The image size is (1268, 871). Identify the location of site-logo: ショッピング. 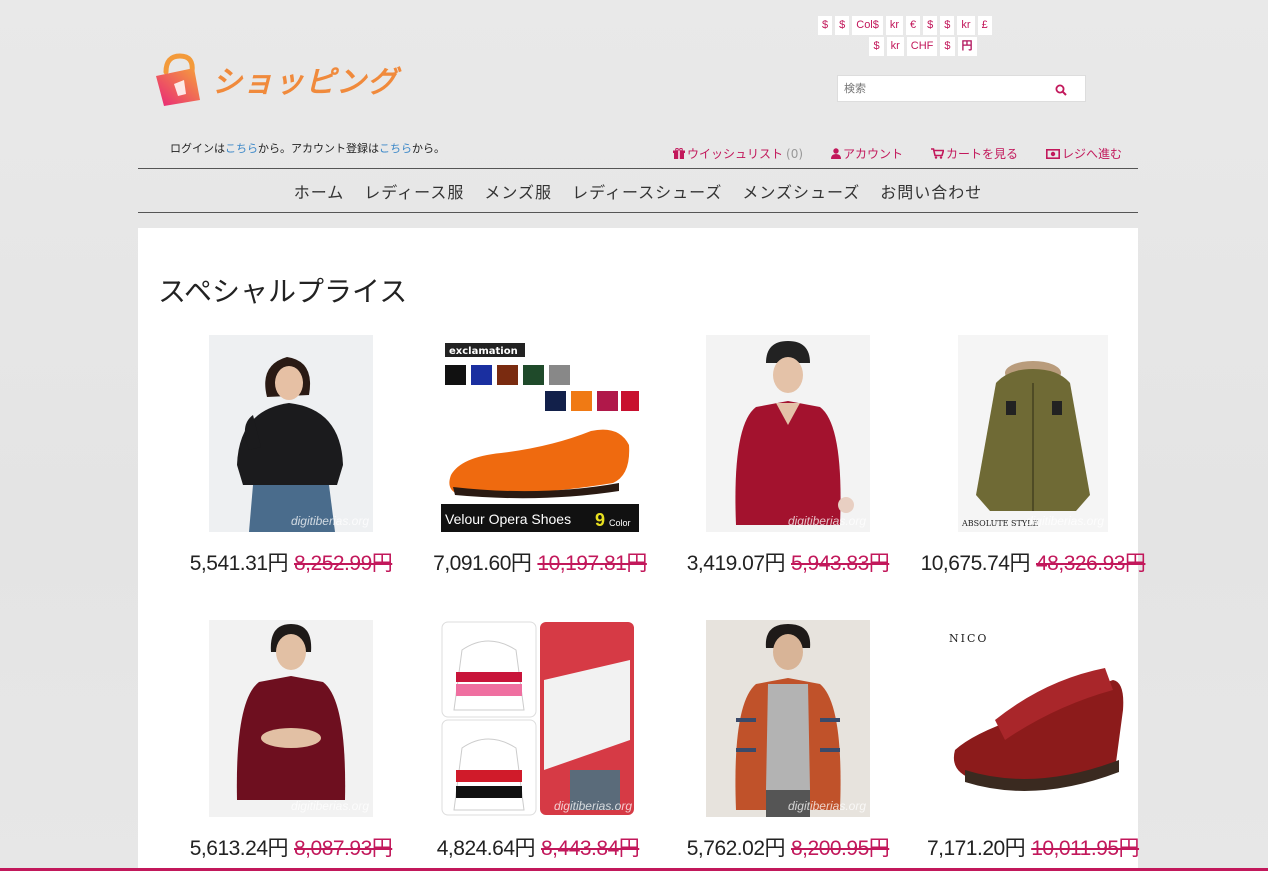
(275, 79).